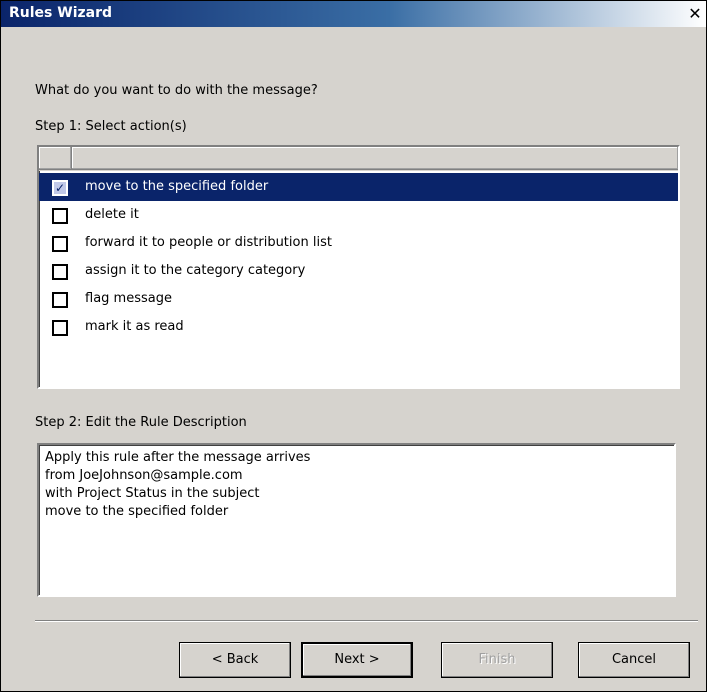  I want to click on action-label: flag message, so click(128, 298).